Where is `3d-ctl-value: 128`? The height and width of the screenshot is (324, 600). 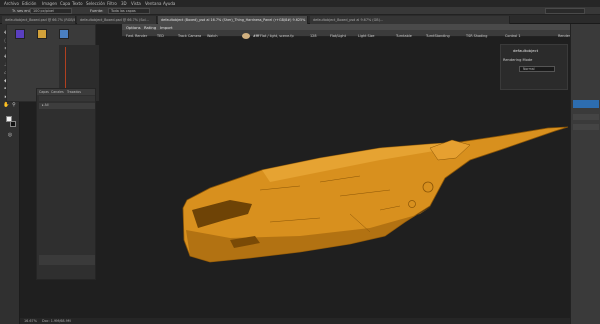 3d-ctl-value: 128 is located at coordinates (313, 36).